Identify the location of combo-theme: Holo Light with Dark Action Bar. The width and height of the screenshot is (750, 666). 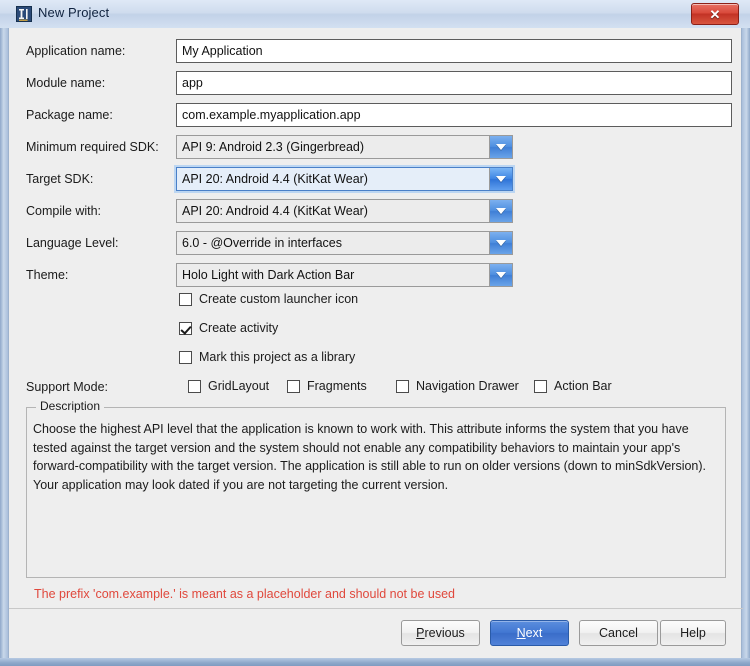
(344, 275).